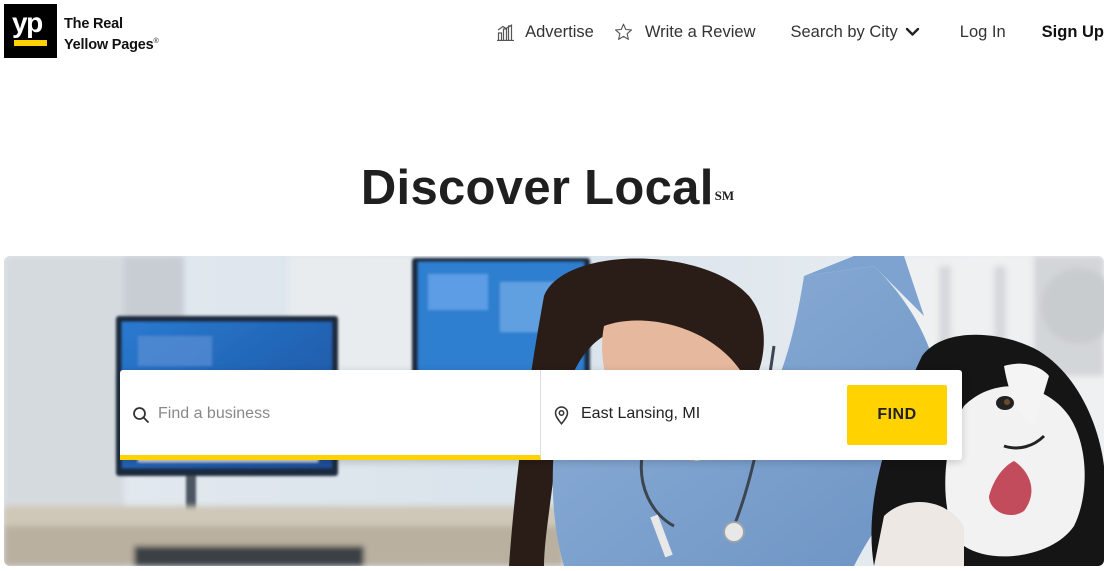 This screenshot has width=1110, height=571. I want to click on search-where-field, so click(687, 415).